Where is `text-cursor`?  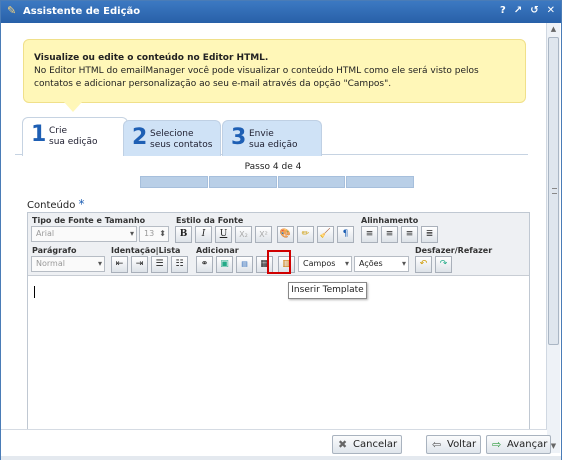 text-cursor is located at coordinates (34, 292).